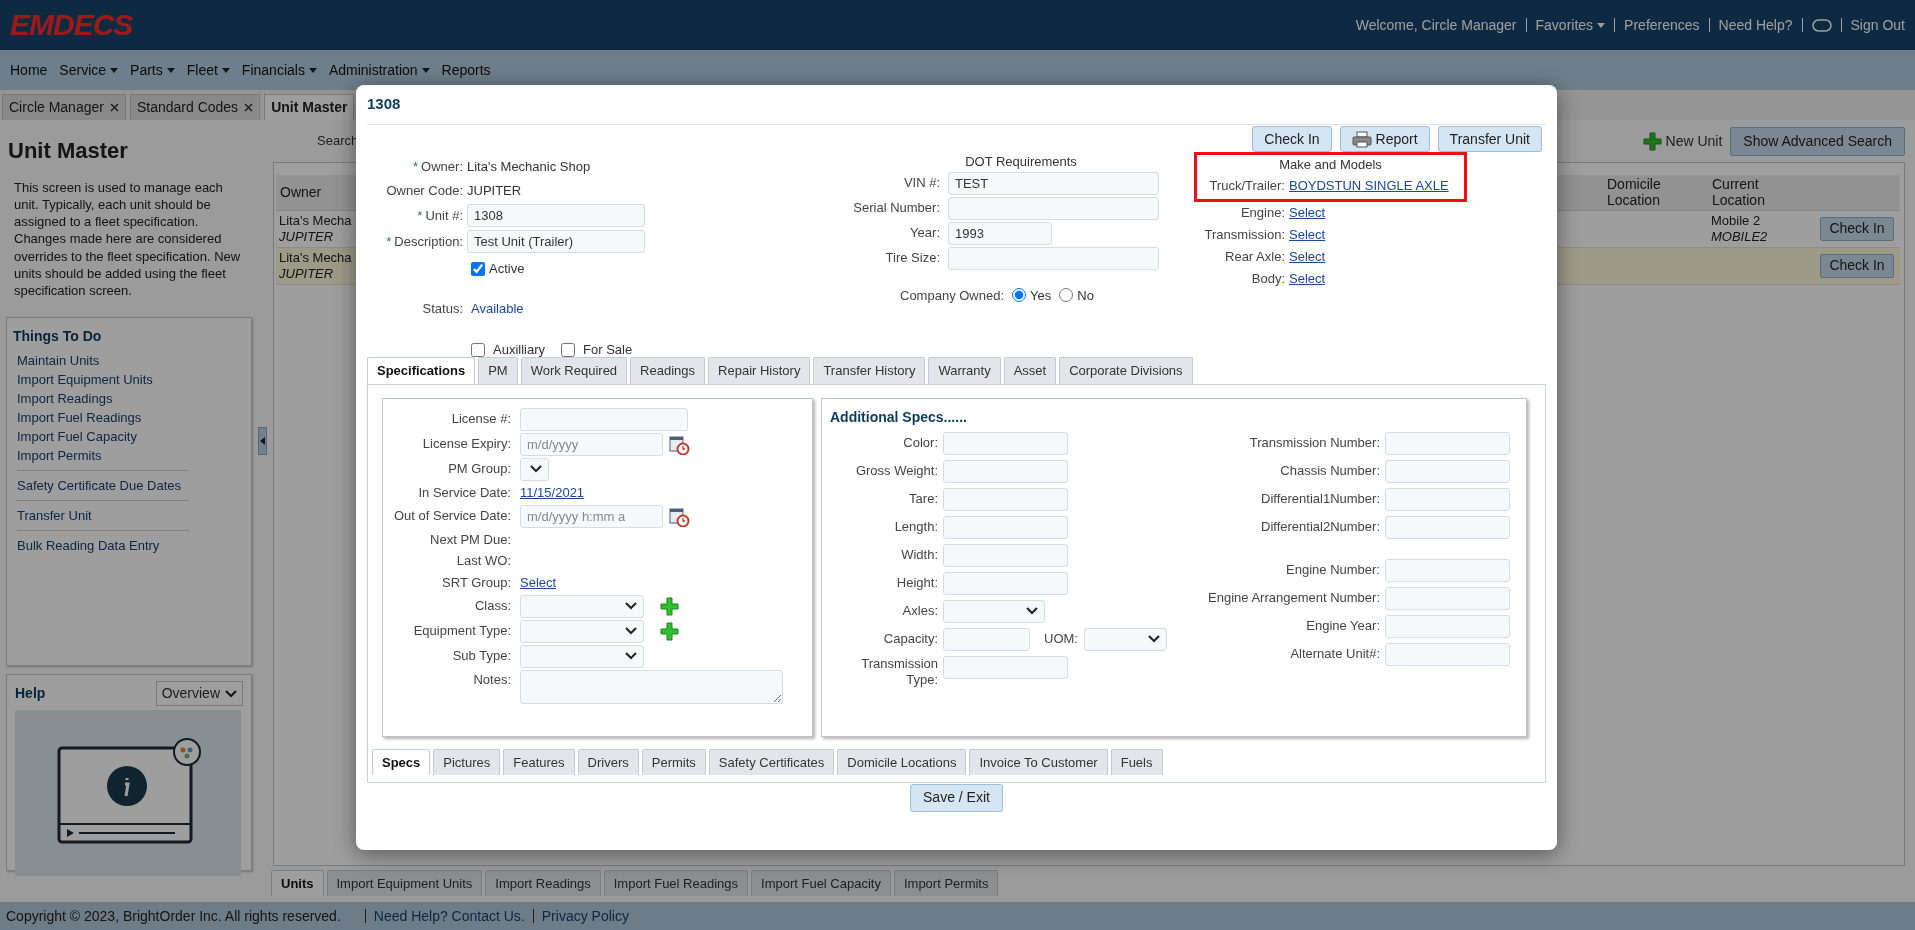 This screenshot has width=1915, height=930. Describe the element at coordinates (129, 399) in the screenshot. I see `todo-link: Import Readings` at that location.